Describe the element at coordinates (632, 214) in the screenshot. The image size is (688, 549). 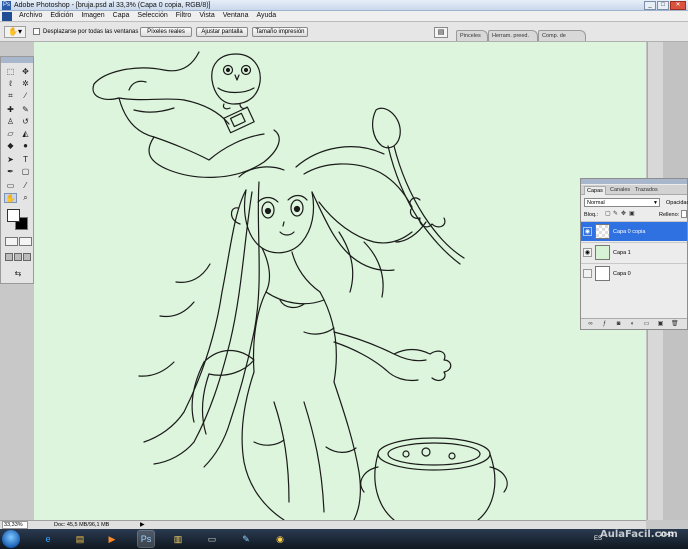
I see `lock-all-icon: ▣` at that location.